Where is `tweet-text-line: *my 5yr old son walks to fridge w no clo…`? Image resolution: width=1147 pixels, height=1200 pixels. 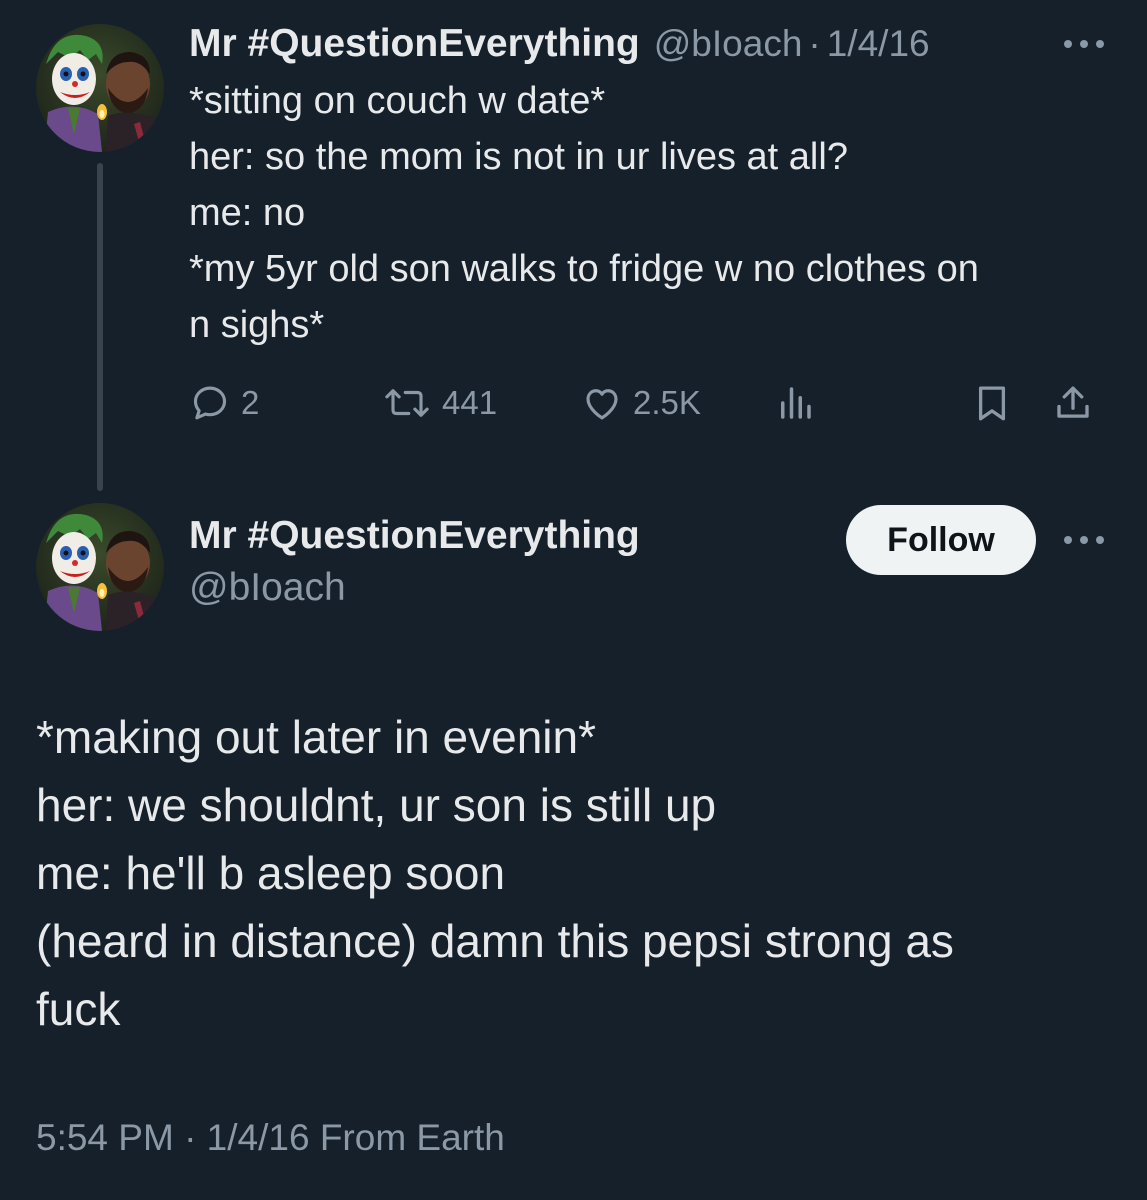
tweet-text-line: *my 5yr old son walks to fridge w no clo… is located at coordinates (584, 269).